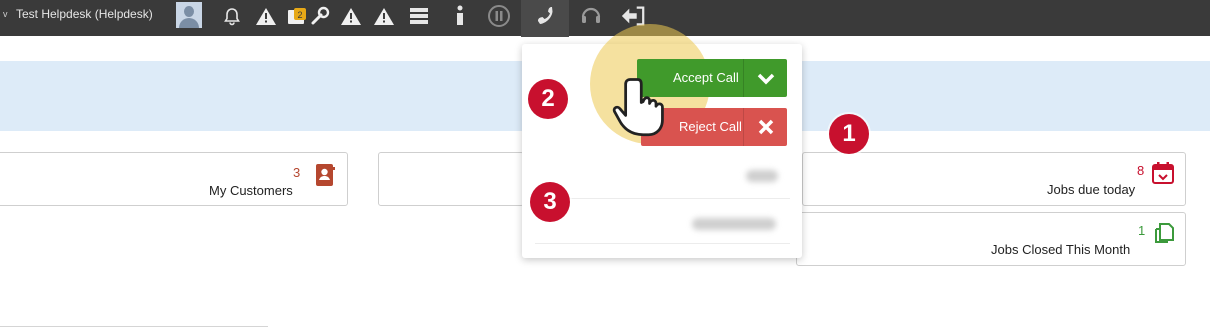 The width and height of the screenshot is (1210, 331). I want to click on address-book-icon, so click(325, 175).